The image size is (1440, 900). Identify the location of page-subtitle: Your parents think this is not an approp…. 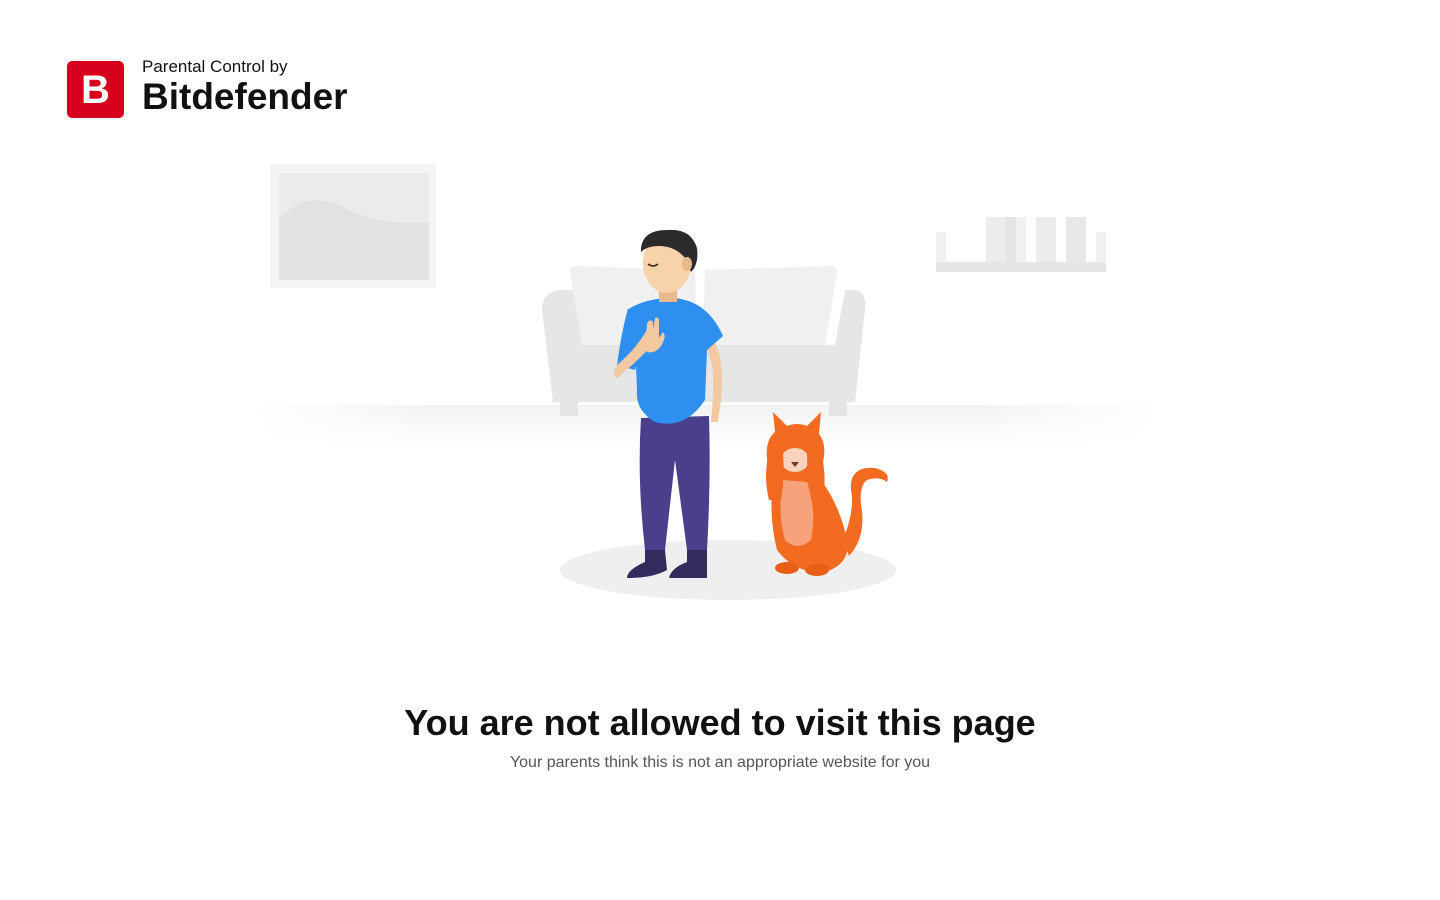
(720, 762).